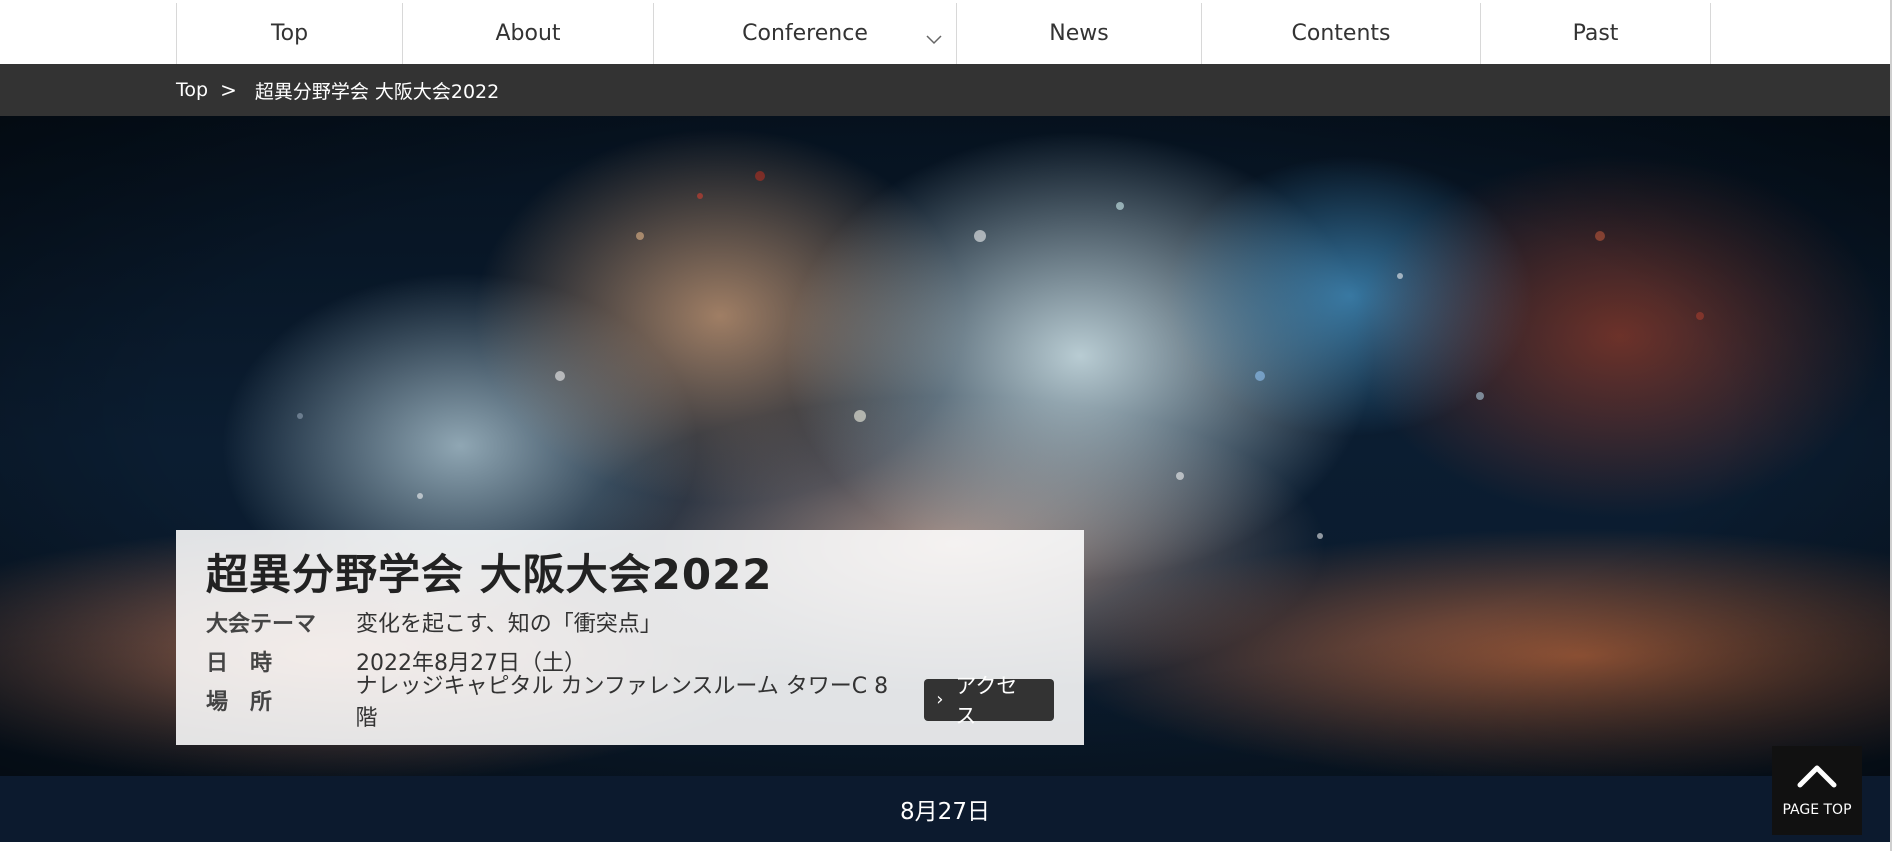  Describe the element at coordinates (509, 624) in the screenshot. I see `theme-value: 変化を起こす、知の「衝突点」` at that location.